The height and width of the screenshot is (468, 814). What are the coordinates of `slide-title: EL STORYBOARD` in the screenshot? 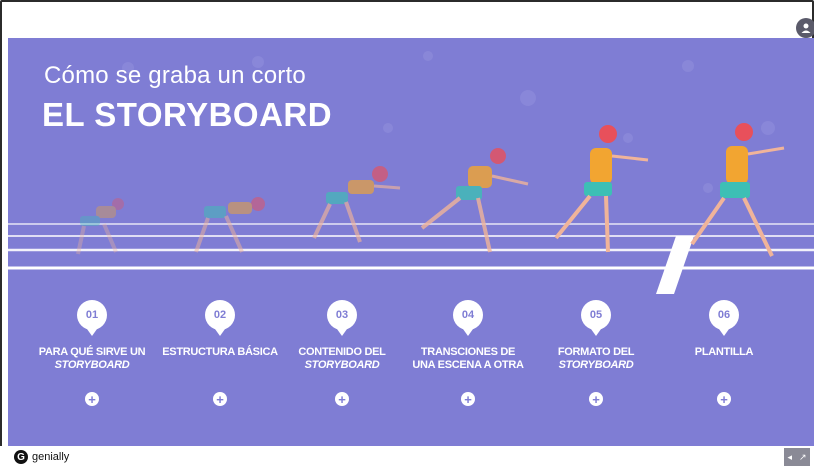 It's located at (187, 114).